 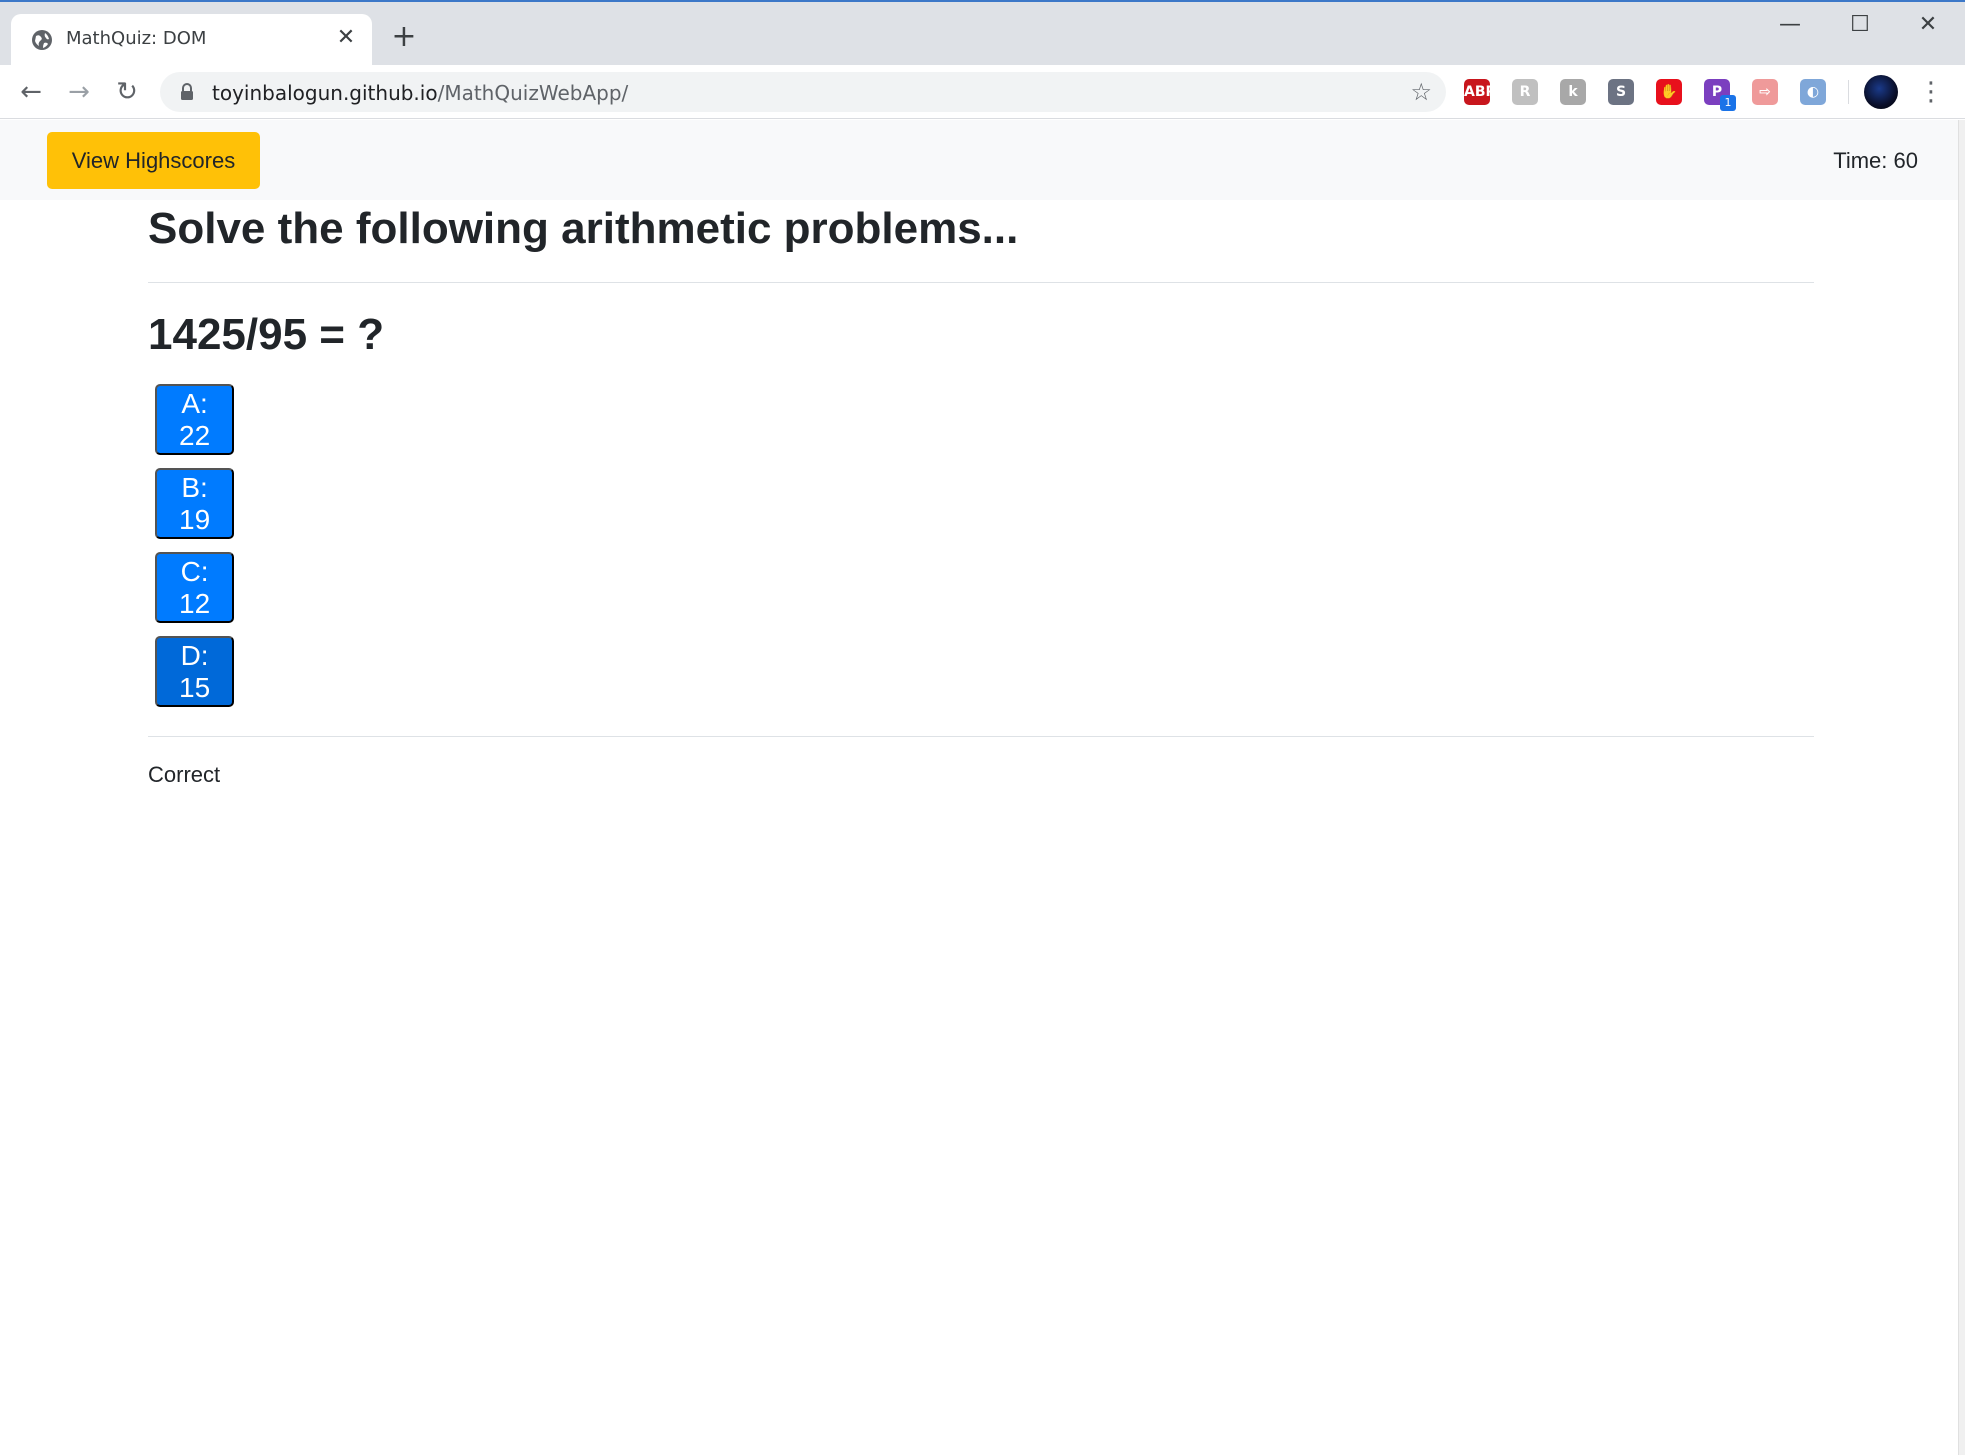 I want to click on extension-badge: 1, so click(x=1728, y=103).